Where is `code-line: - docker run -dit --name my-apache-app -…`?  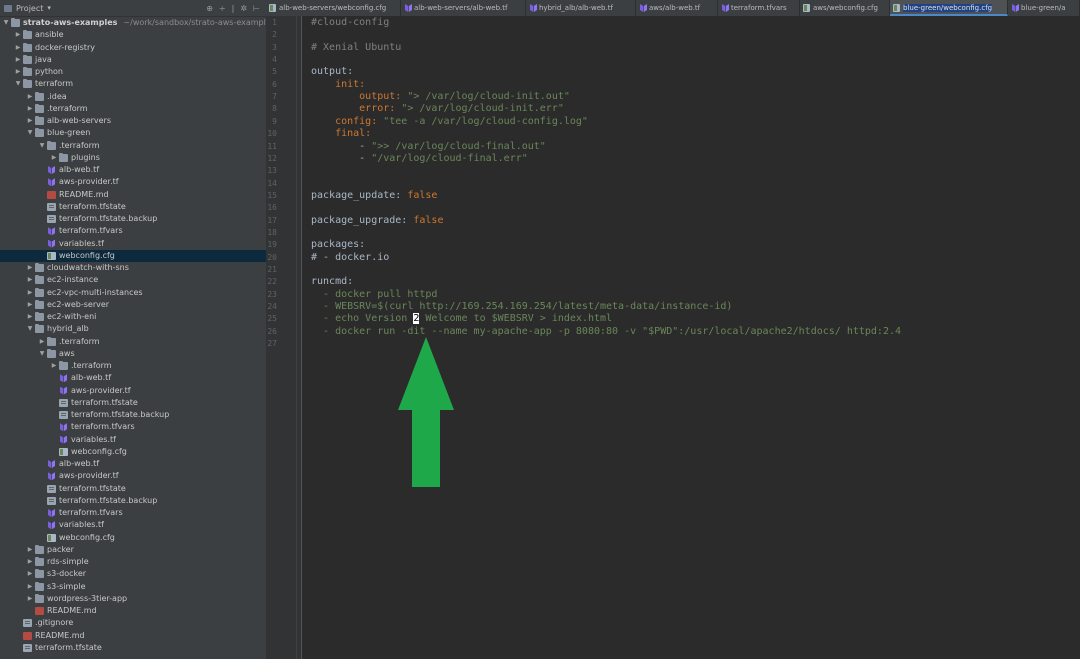 code-line: - docker run -dit --name my-apache-app -… is located at coordinates (606, 332).